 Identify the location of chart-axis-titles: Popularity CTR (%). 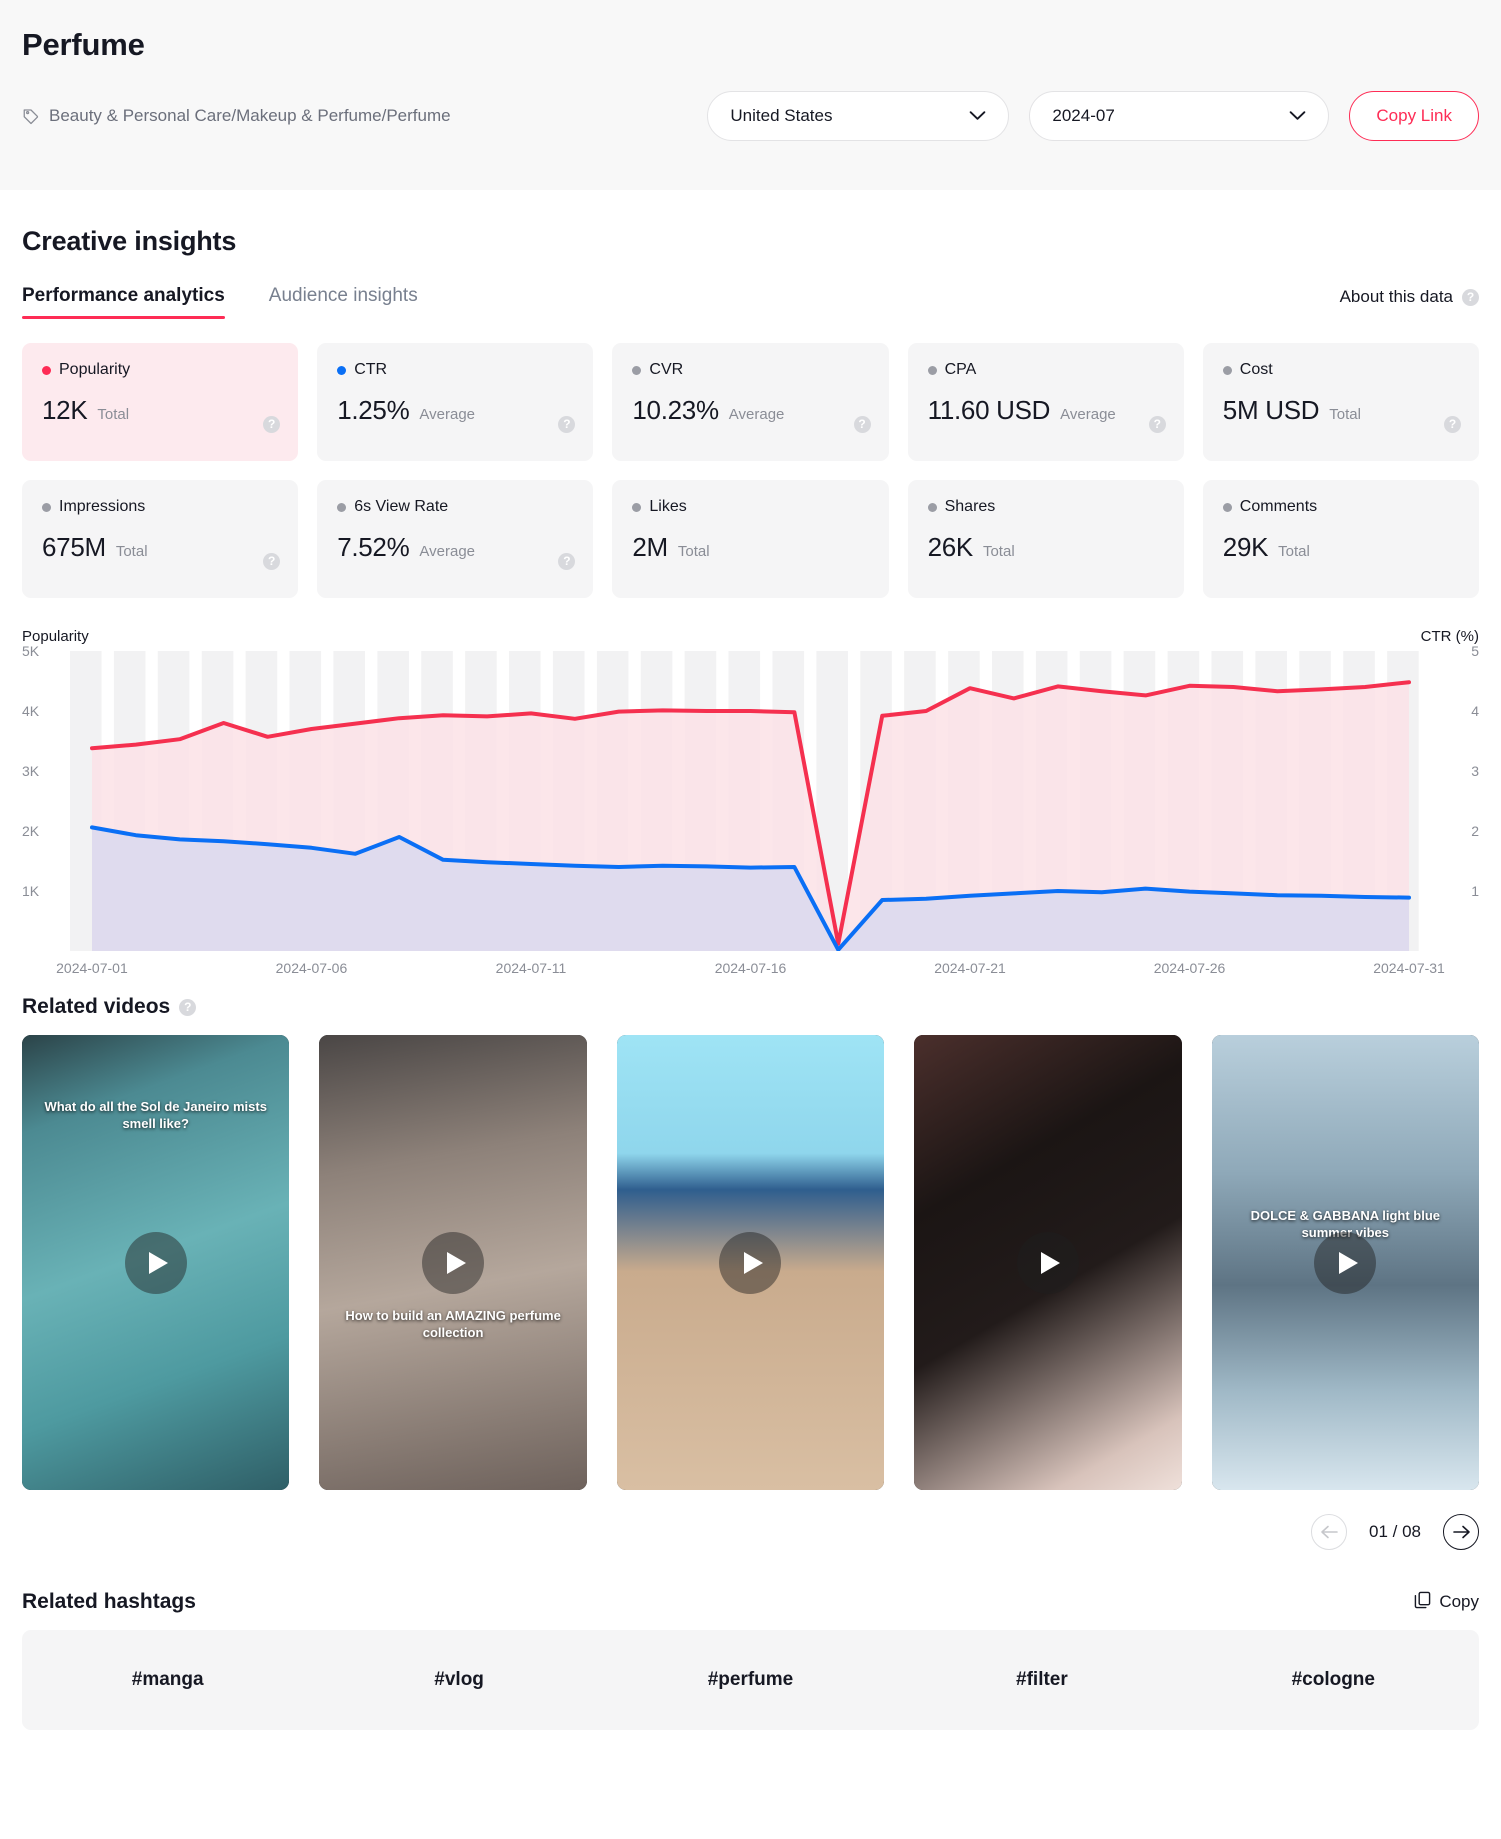
(750, 636).